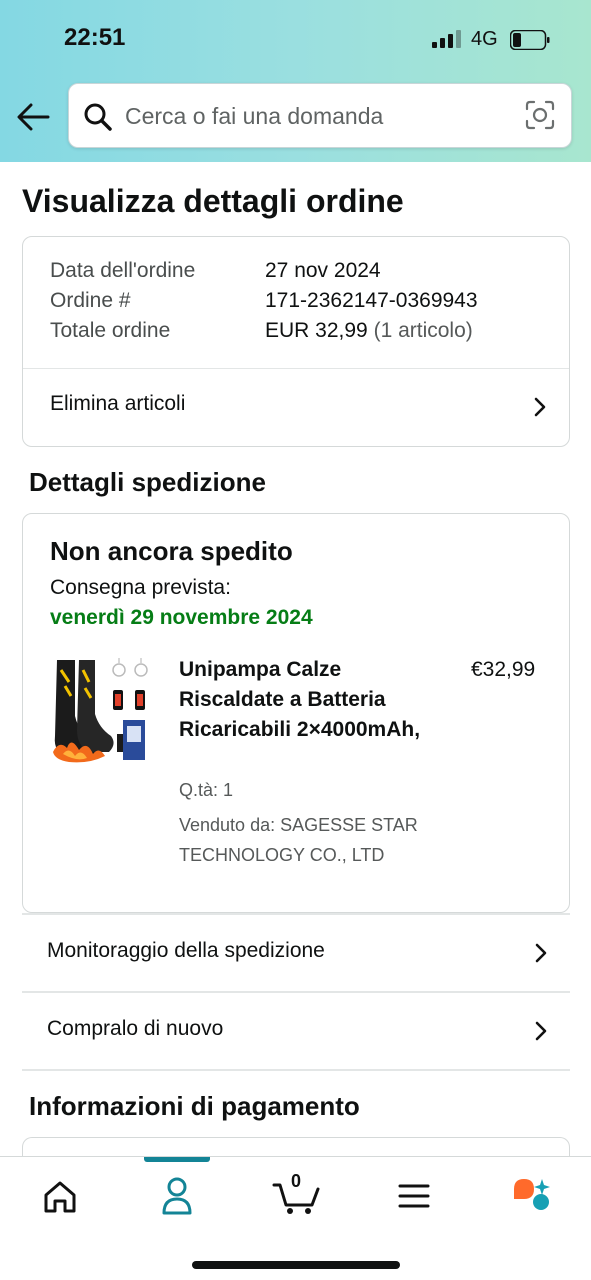 The height and width of the screenshot is (1280, 591). What do you see at coordinates (95, 37) in the screenshot?
I see `status-time: 22:51` at bounding box center [95, 37].